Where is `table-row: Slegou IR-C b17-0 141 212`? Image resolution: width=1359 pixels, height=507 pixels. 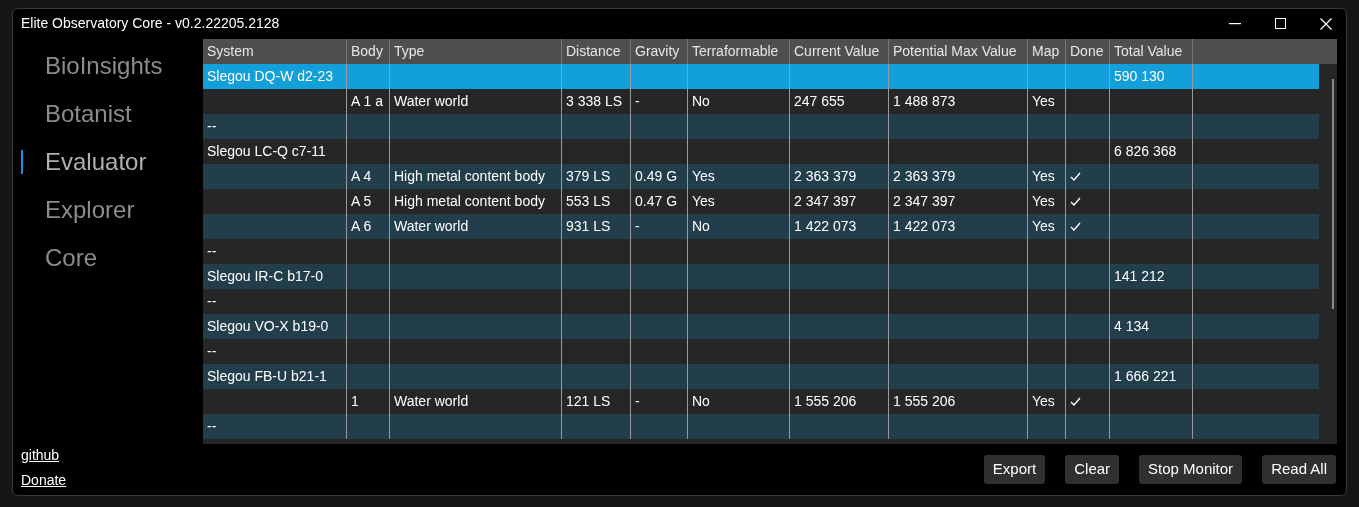
table-row: Slegou IR-C b17-0 141 212 is located at coordinates (761, 276).